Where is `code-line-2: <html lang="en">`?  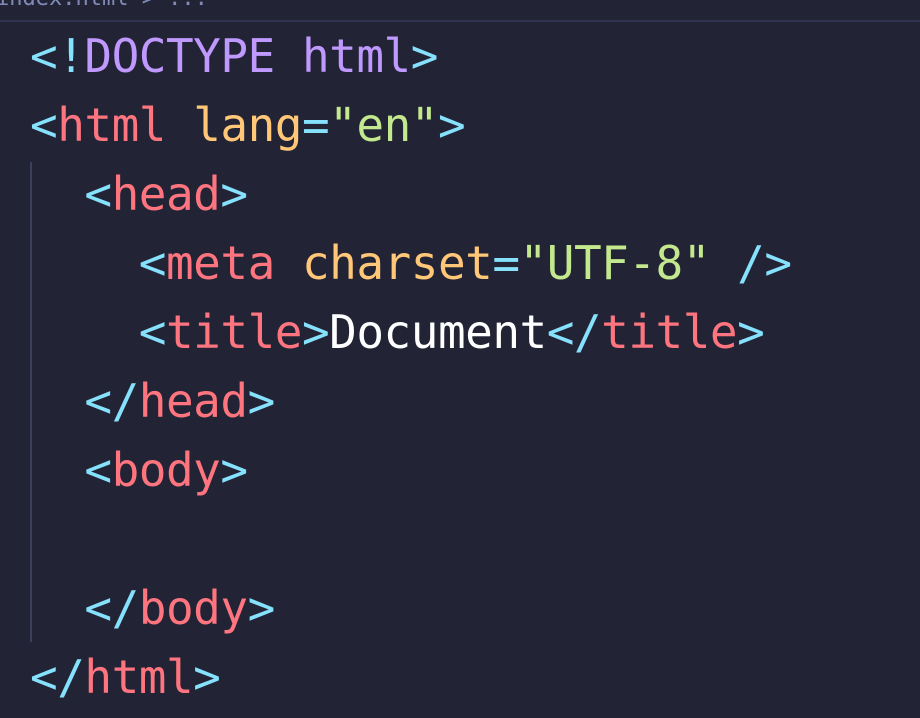 code-line-2: <html lang="en"> is located at coordinates (248, 125).